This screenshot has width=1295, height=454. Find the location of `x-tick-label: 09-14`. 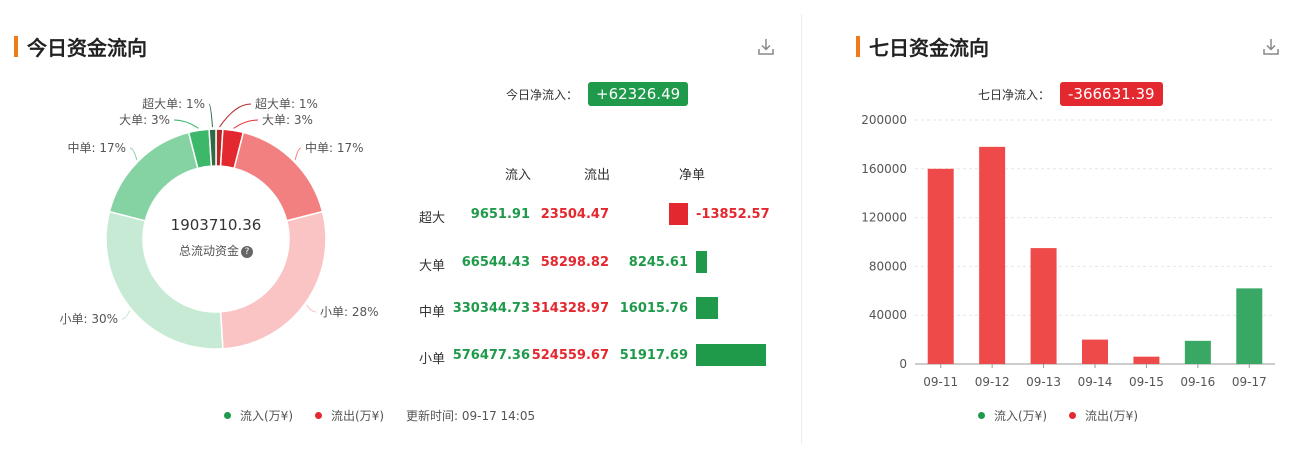

x-tick-label: 09-14 is located at coordinates (1095, 382).